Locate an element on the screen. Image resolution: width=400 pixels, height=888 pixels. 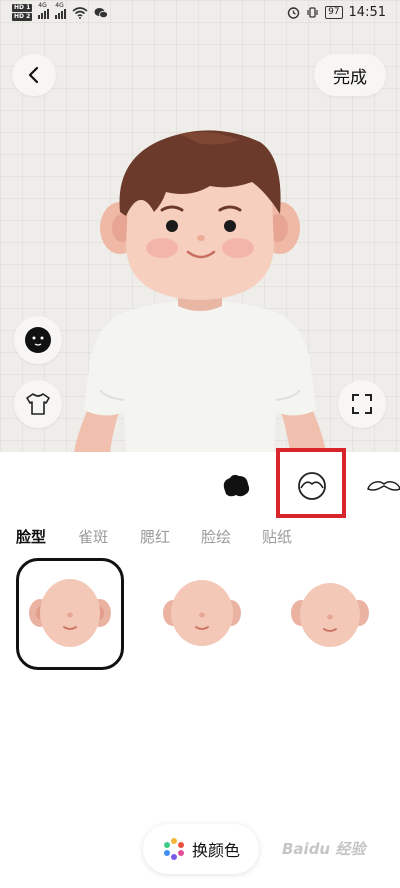
fullscreen-button is located at coordinates (362, 404).